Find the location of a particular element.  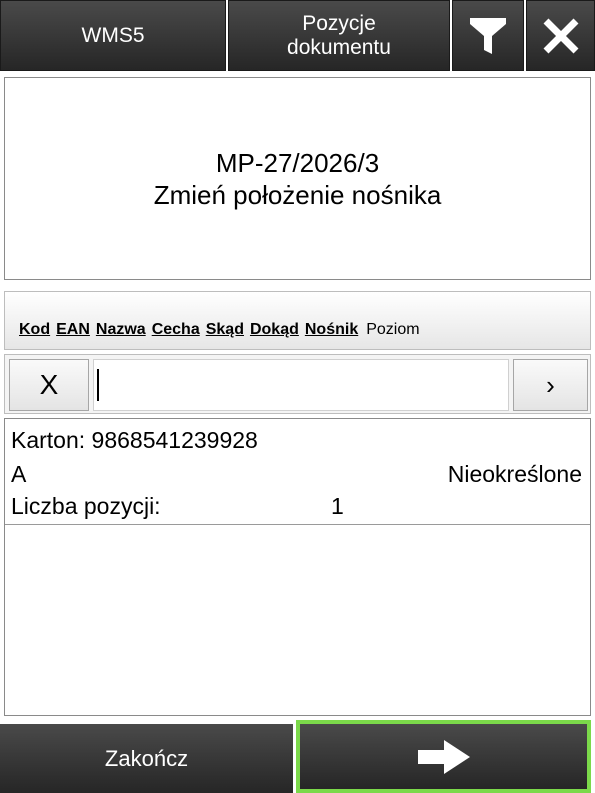

close-button is located at coordinates (560, 35).